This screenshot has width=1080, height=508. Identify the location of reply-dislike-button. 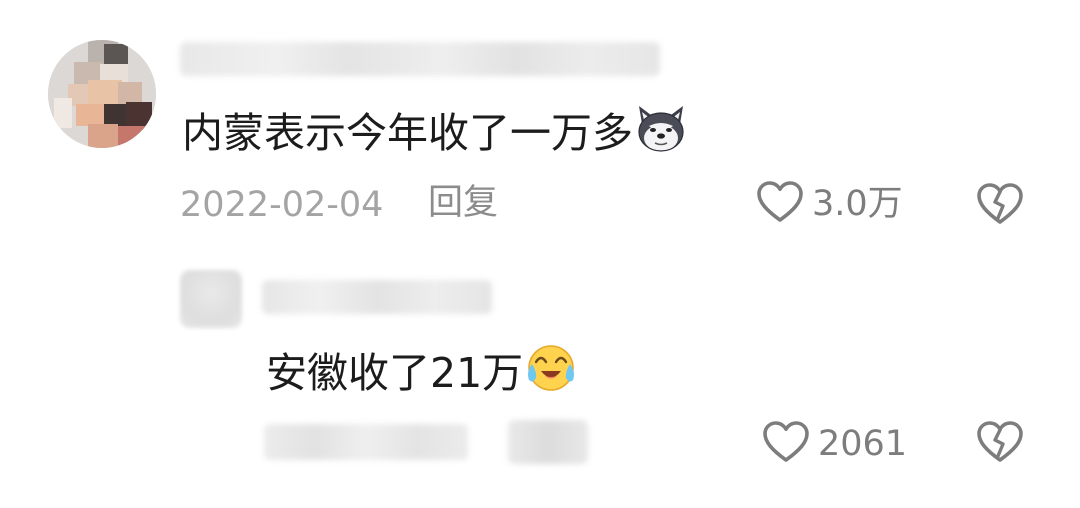
(1000, 444).